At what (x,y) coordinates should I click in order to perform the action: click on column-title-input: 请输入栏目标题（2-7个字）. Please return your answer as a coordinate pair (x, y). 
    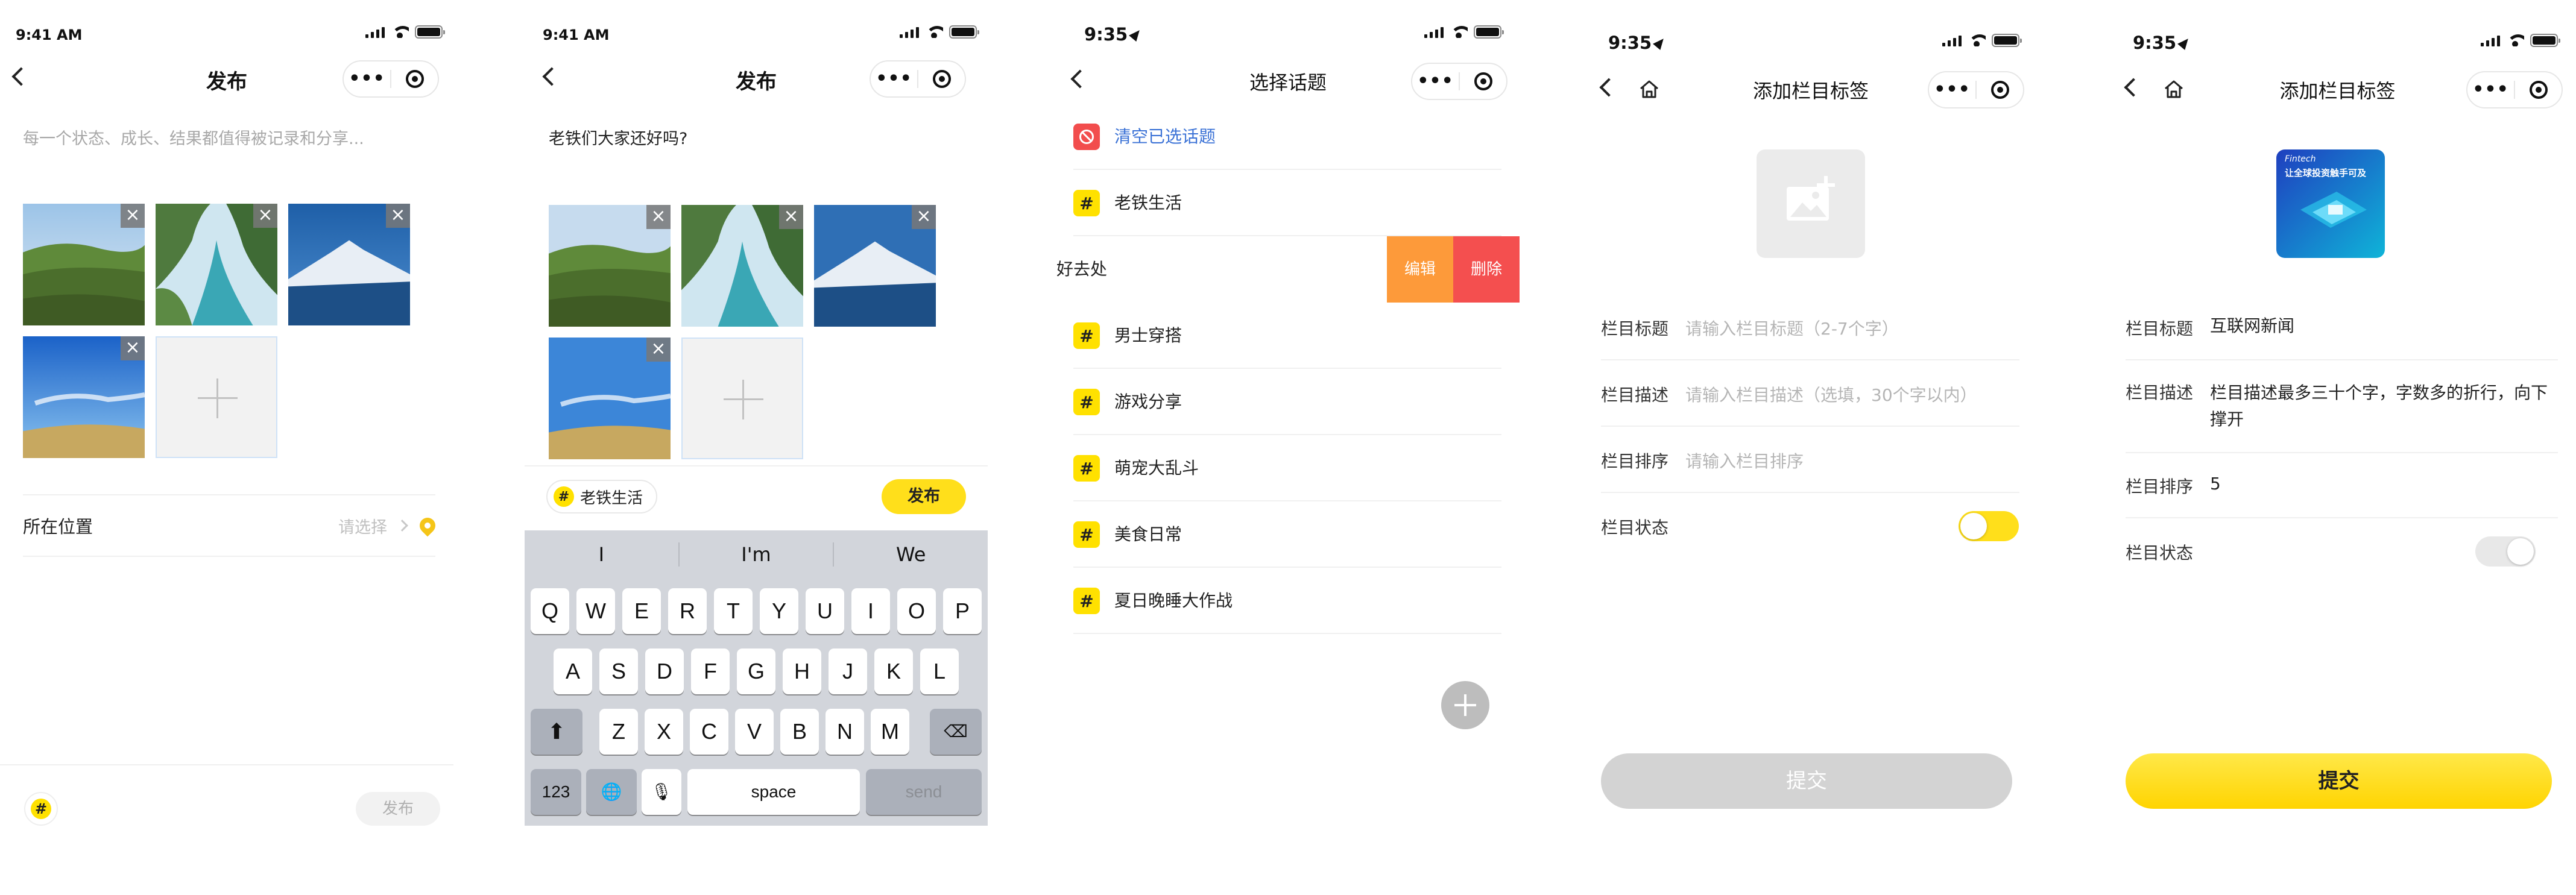
    Looking at the image, I should click on (1852, 328).